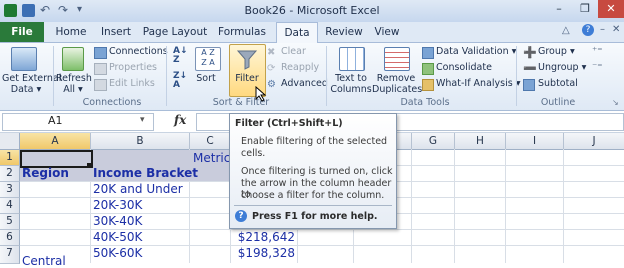 This screenshot has width=624, height=268. Describe the element at coordinates (351, 89) in the screenshot. I see `text-to-columns-button-line2: Columns` at that location.